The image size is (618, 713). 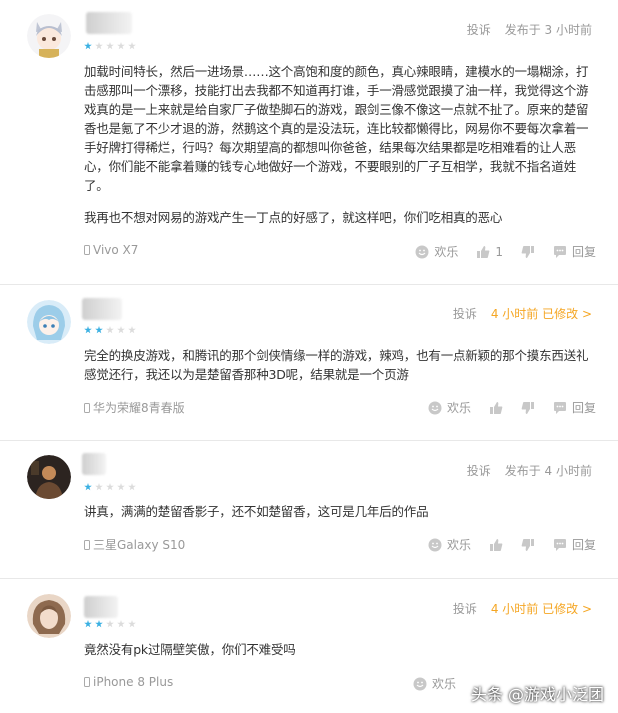 I want to click on review-footer: Vivo X7 欢乐 1 回复, so click(x=340, y=252).